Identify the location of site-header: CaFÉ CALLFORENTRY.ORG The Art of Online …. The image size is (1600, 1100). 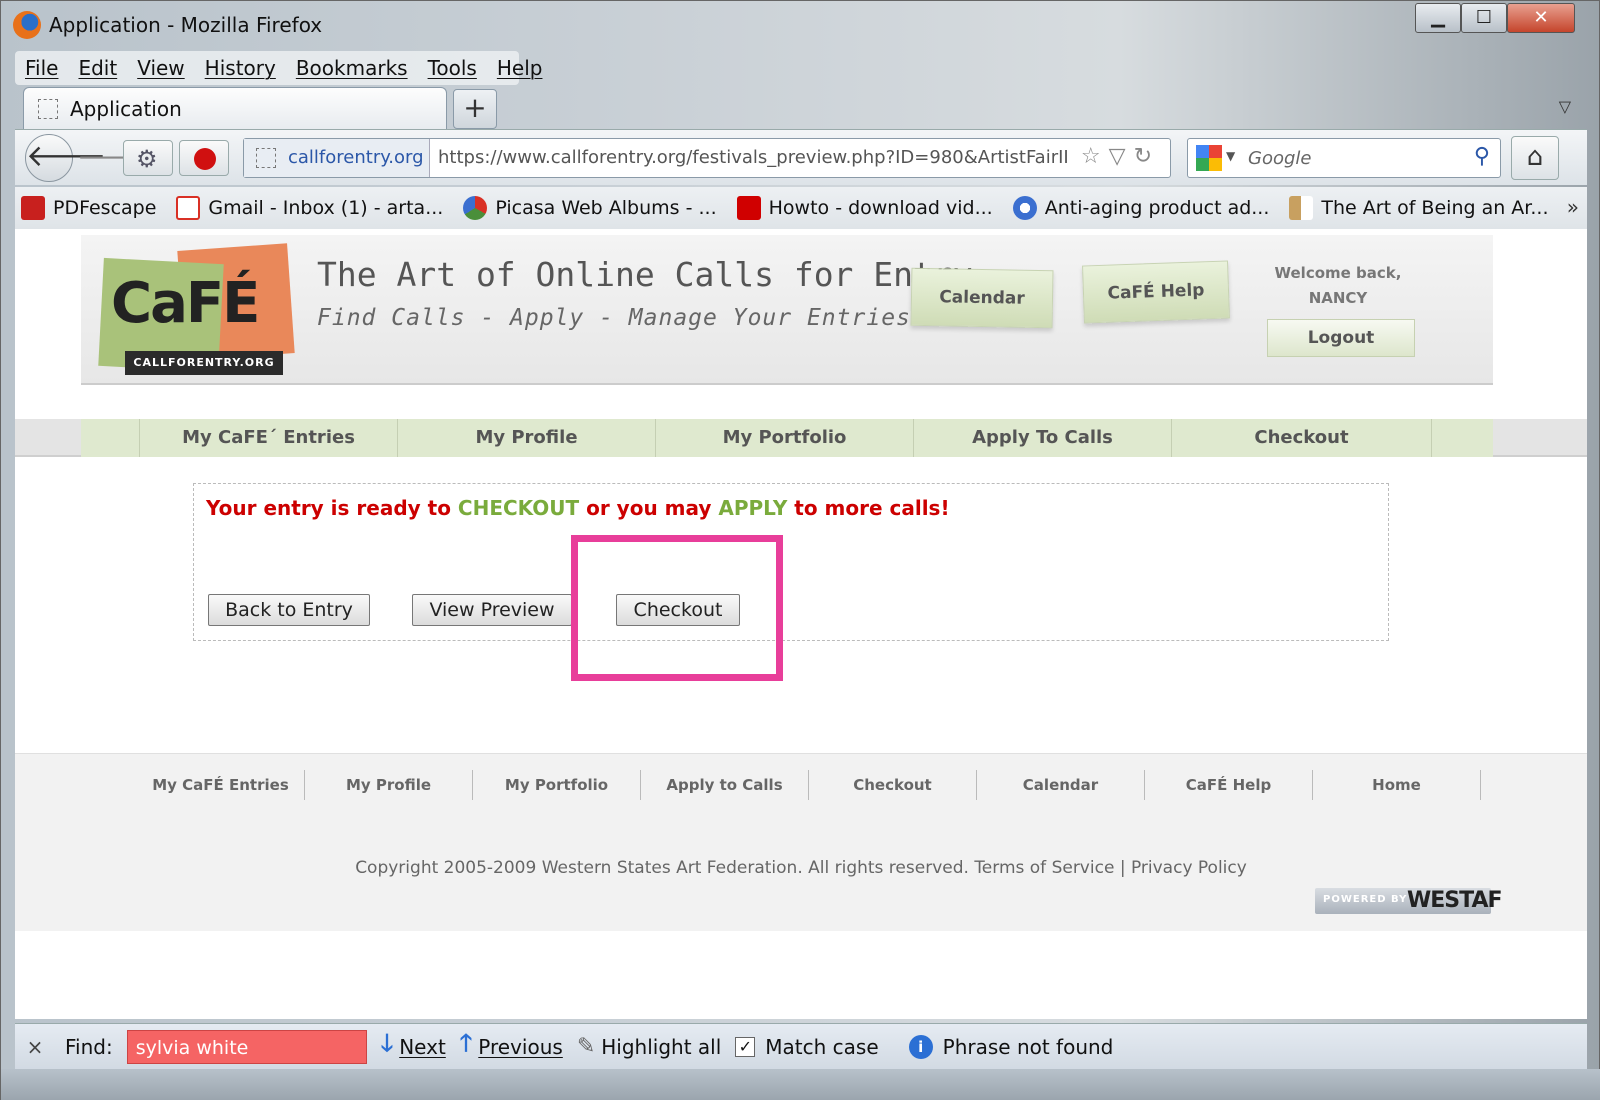
(787, 310).